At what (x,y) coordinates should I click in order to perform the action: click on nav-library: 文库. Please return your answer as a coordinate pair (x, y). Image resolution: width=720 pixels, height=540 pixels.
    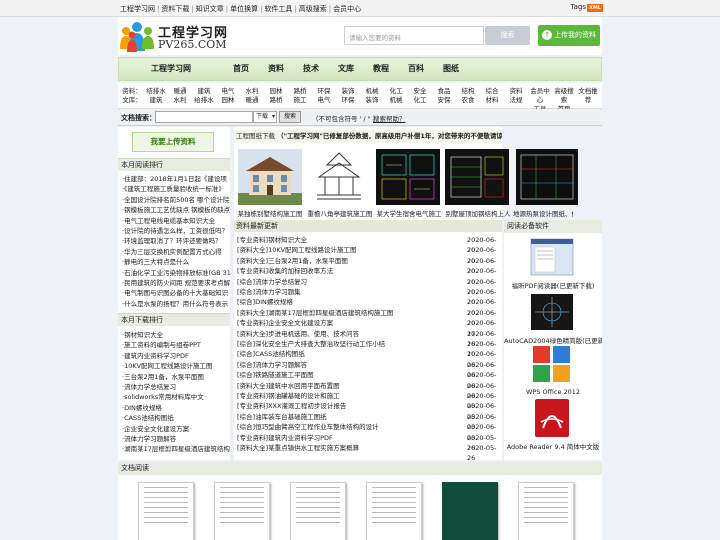
    Looking at the image, I should click on (346, 69).